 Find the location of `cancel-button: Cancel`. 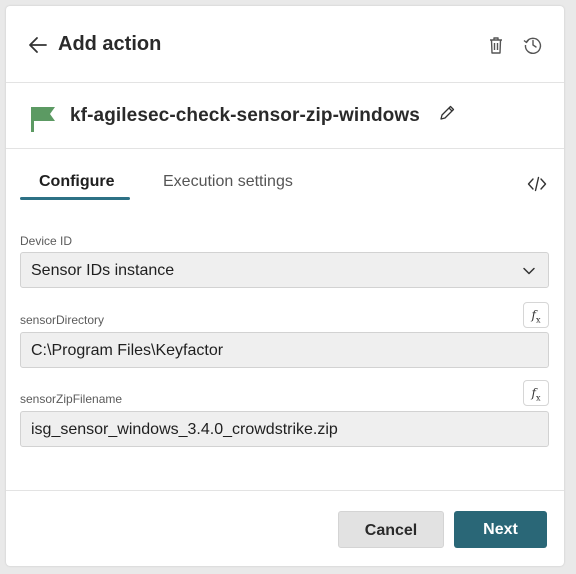

cancel-button: Cancel is located at coordinates (391, 529).